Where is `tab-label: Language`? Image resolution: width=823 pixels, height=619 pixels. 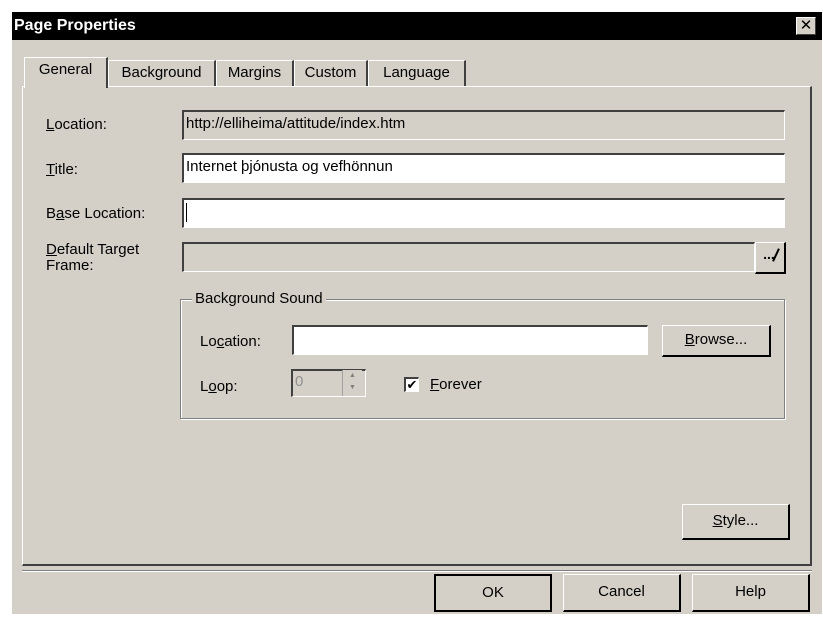
tab-label: Language is located at coordinates (416, 72).